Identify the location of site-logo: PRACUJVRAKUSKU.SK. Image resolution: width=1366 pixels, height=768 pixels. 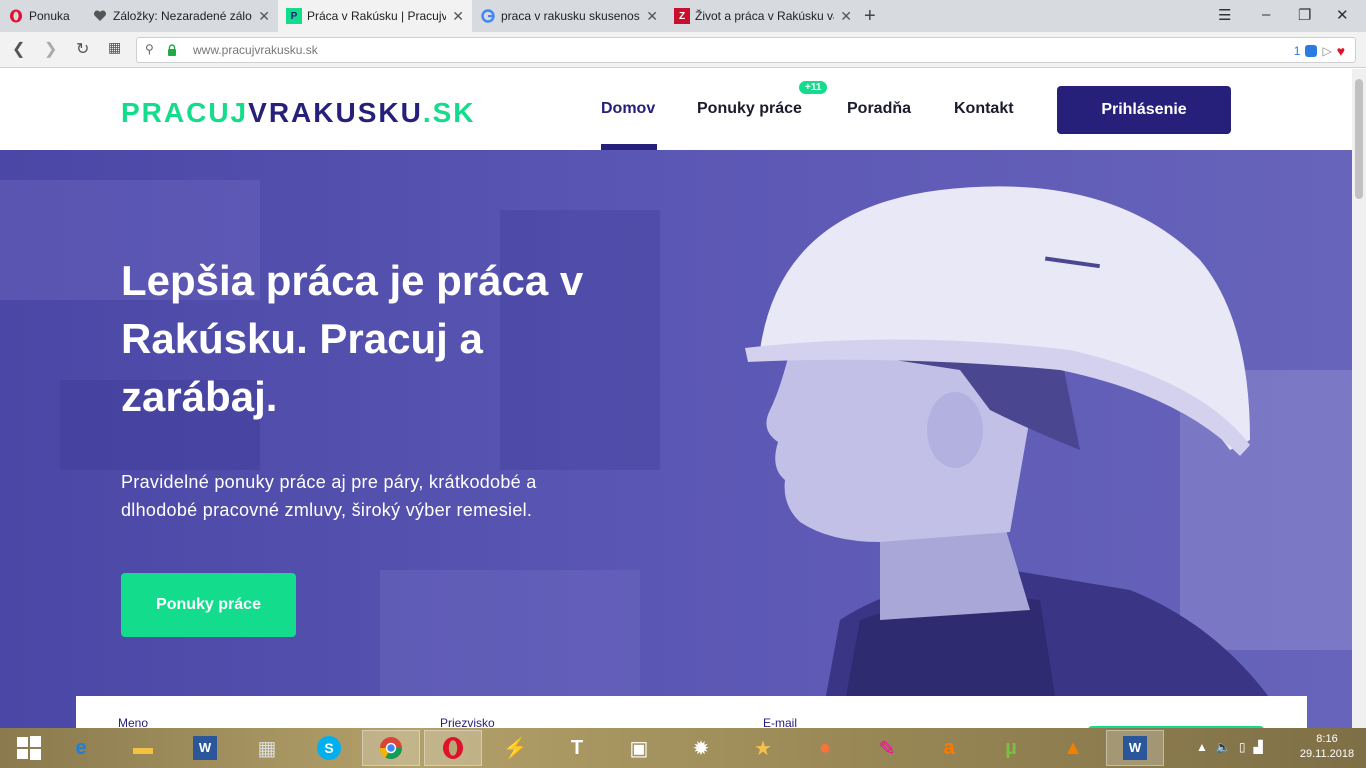
(298, 113).